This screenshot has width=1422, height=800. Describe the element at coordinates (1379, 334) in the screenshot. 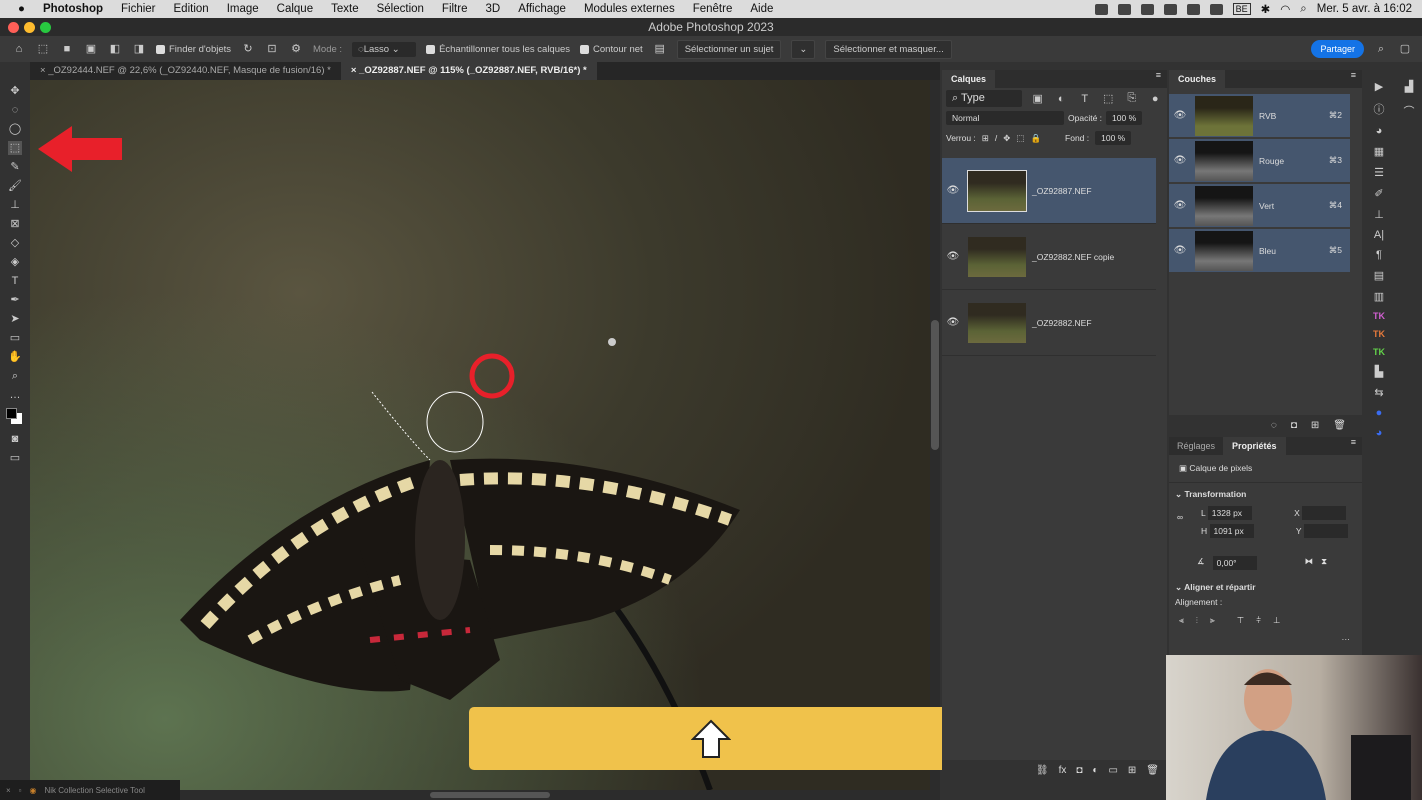

I see `tk-cx-plugin-icon: TK` at that location.